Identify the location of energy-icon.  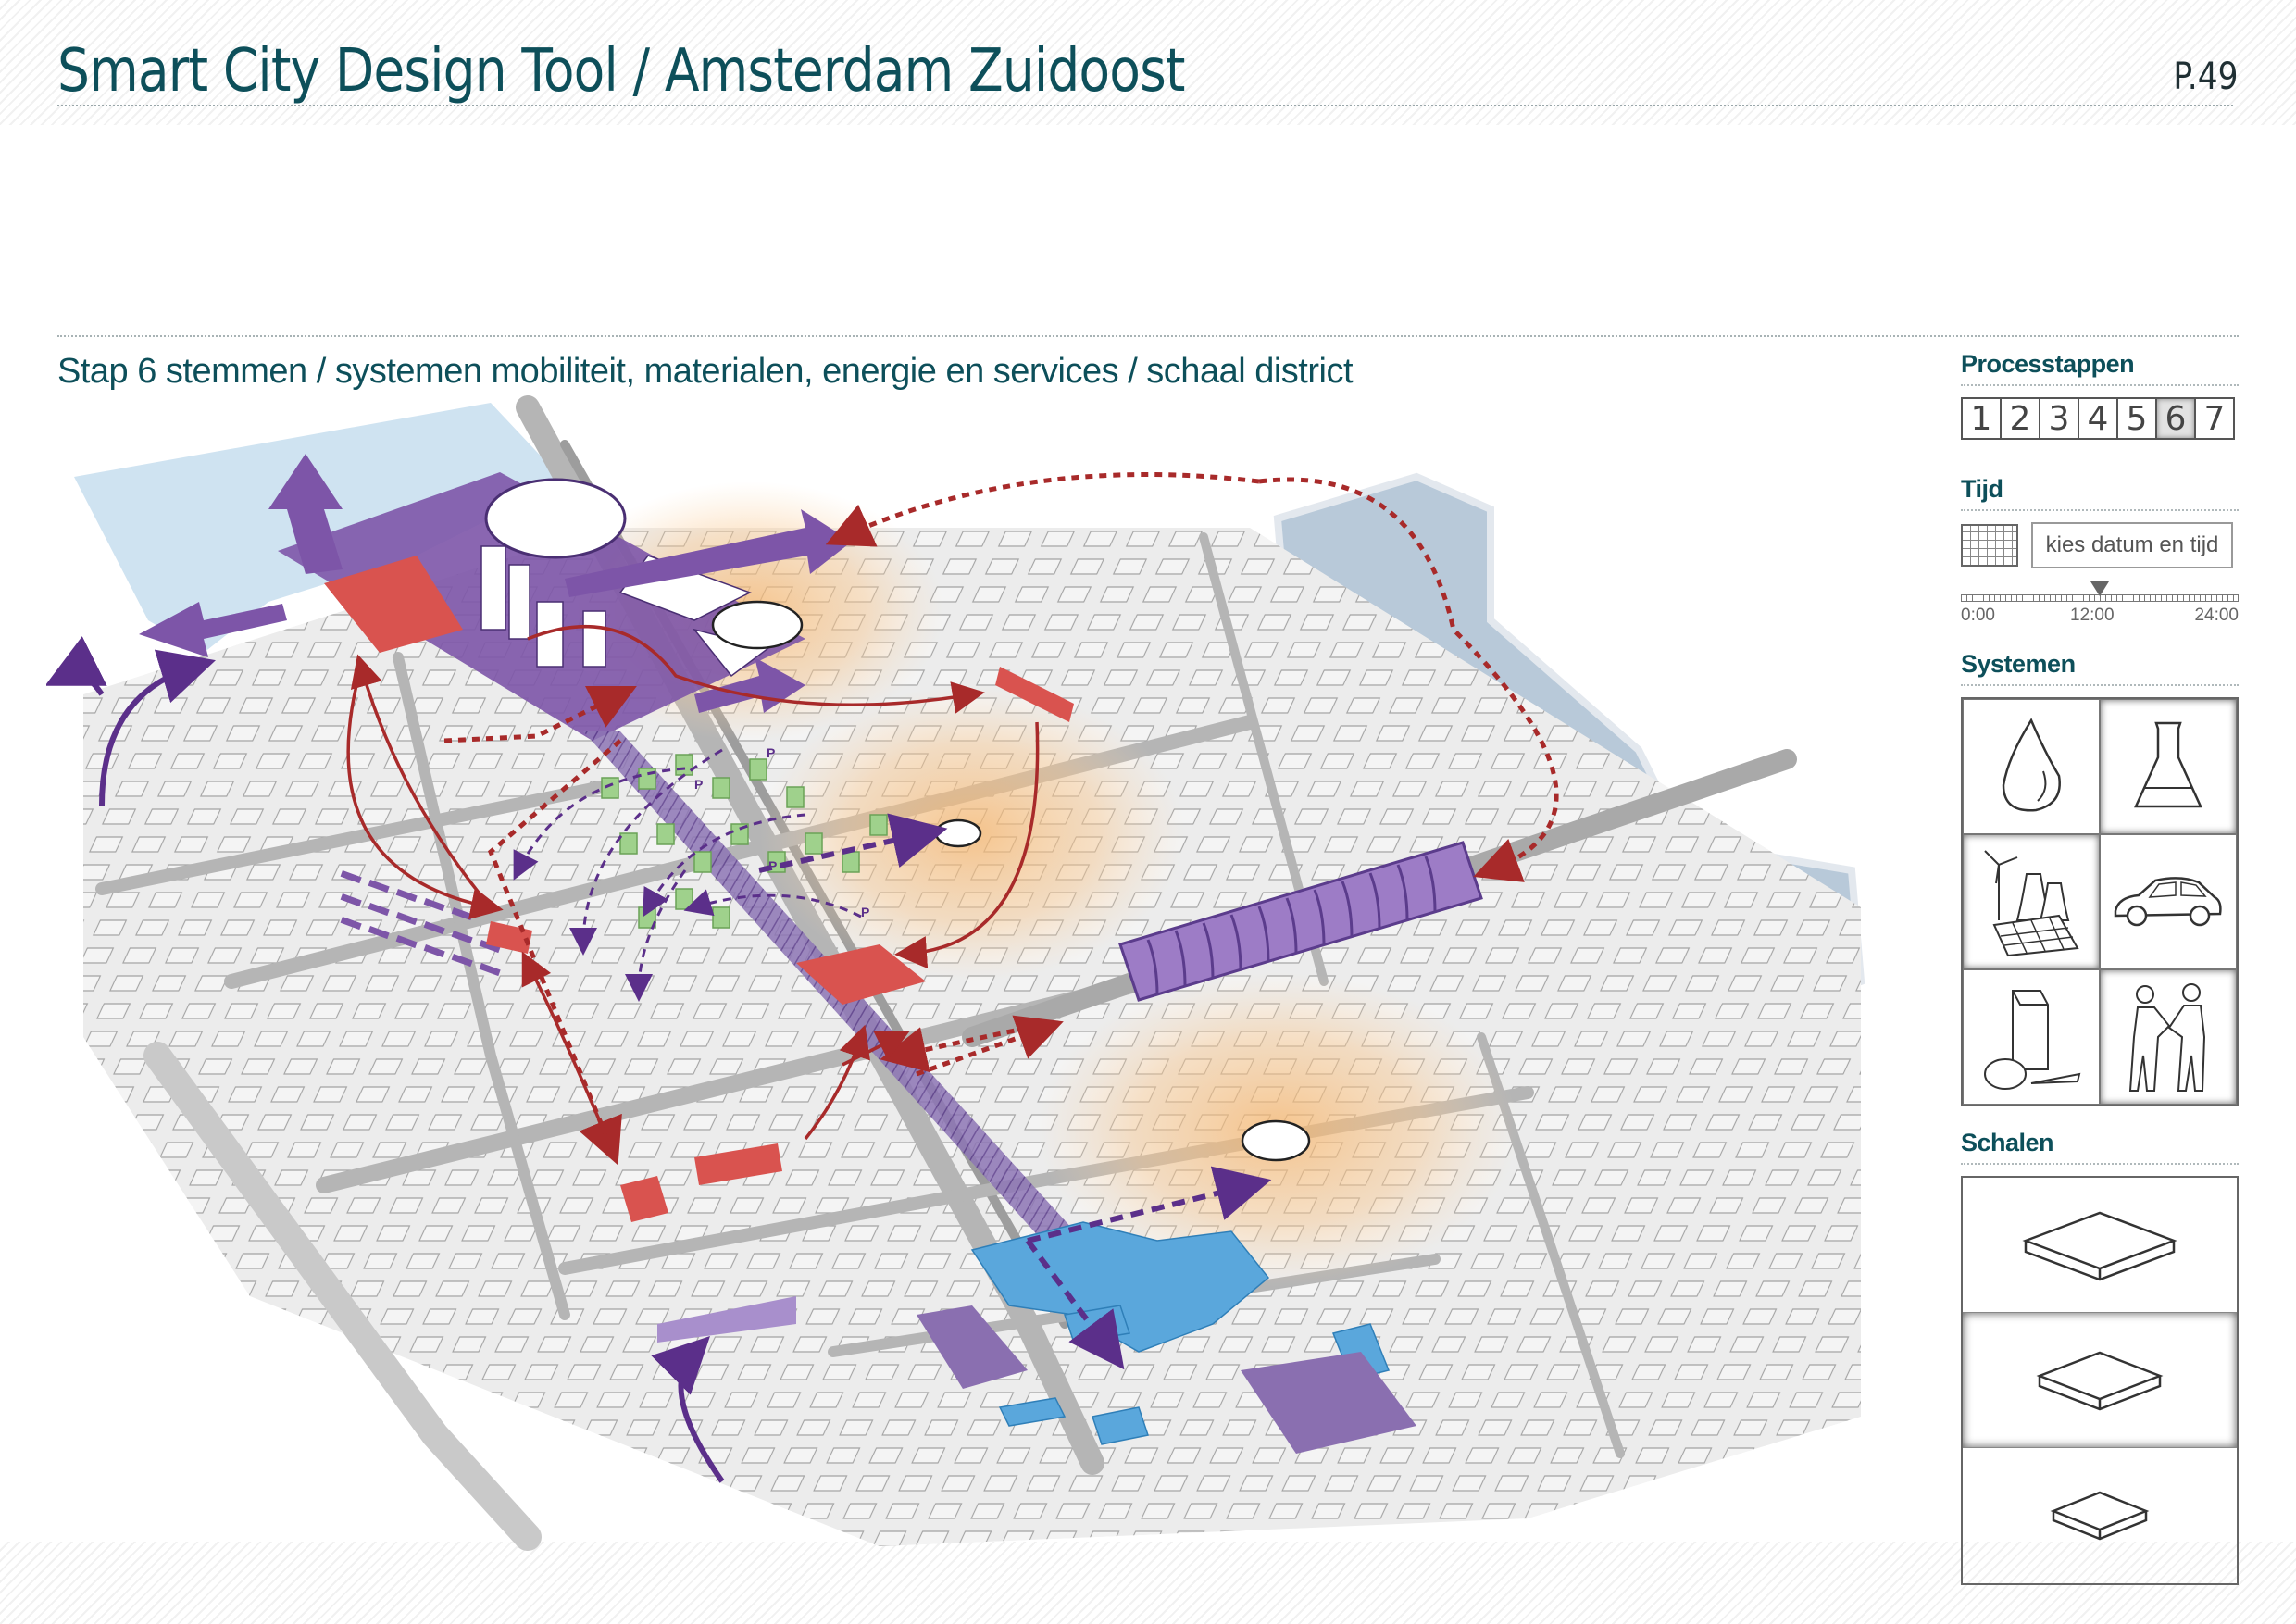
(2031, 903).